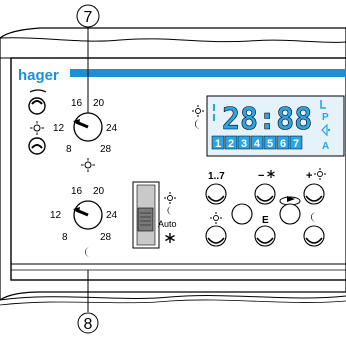 The height and width of the screenshot is (339, 346). I want to click on dial-top-label-8: 8, so click(69, 149).